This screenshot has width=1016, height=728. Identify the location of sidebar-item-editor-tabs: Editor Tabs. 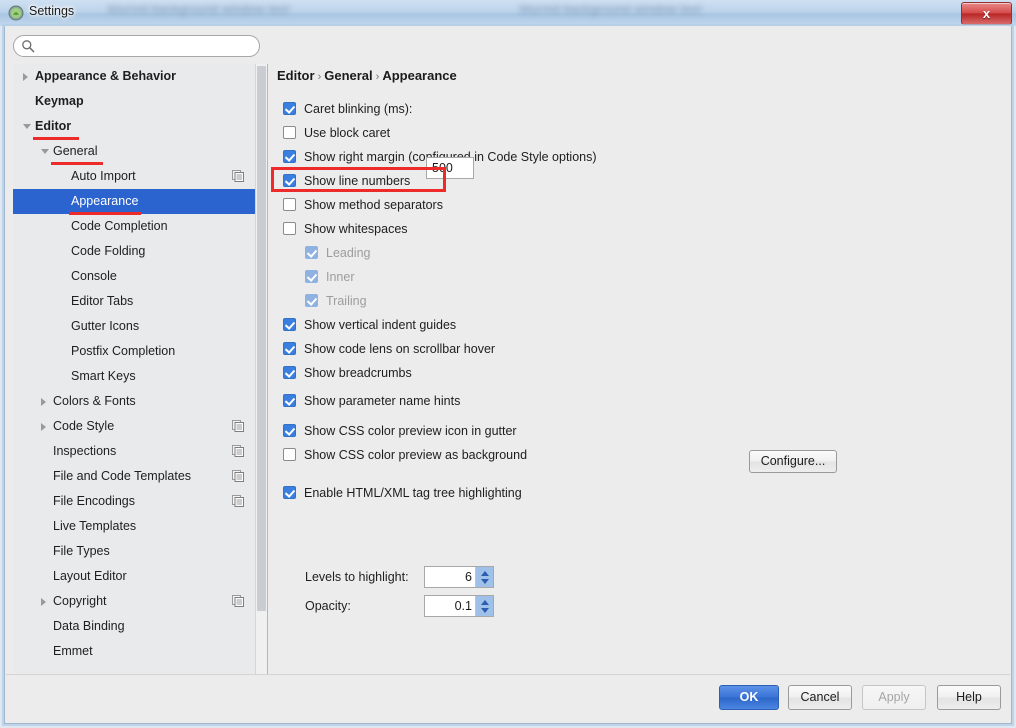
(135, 301).